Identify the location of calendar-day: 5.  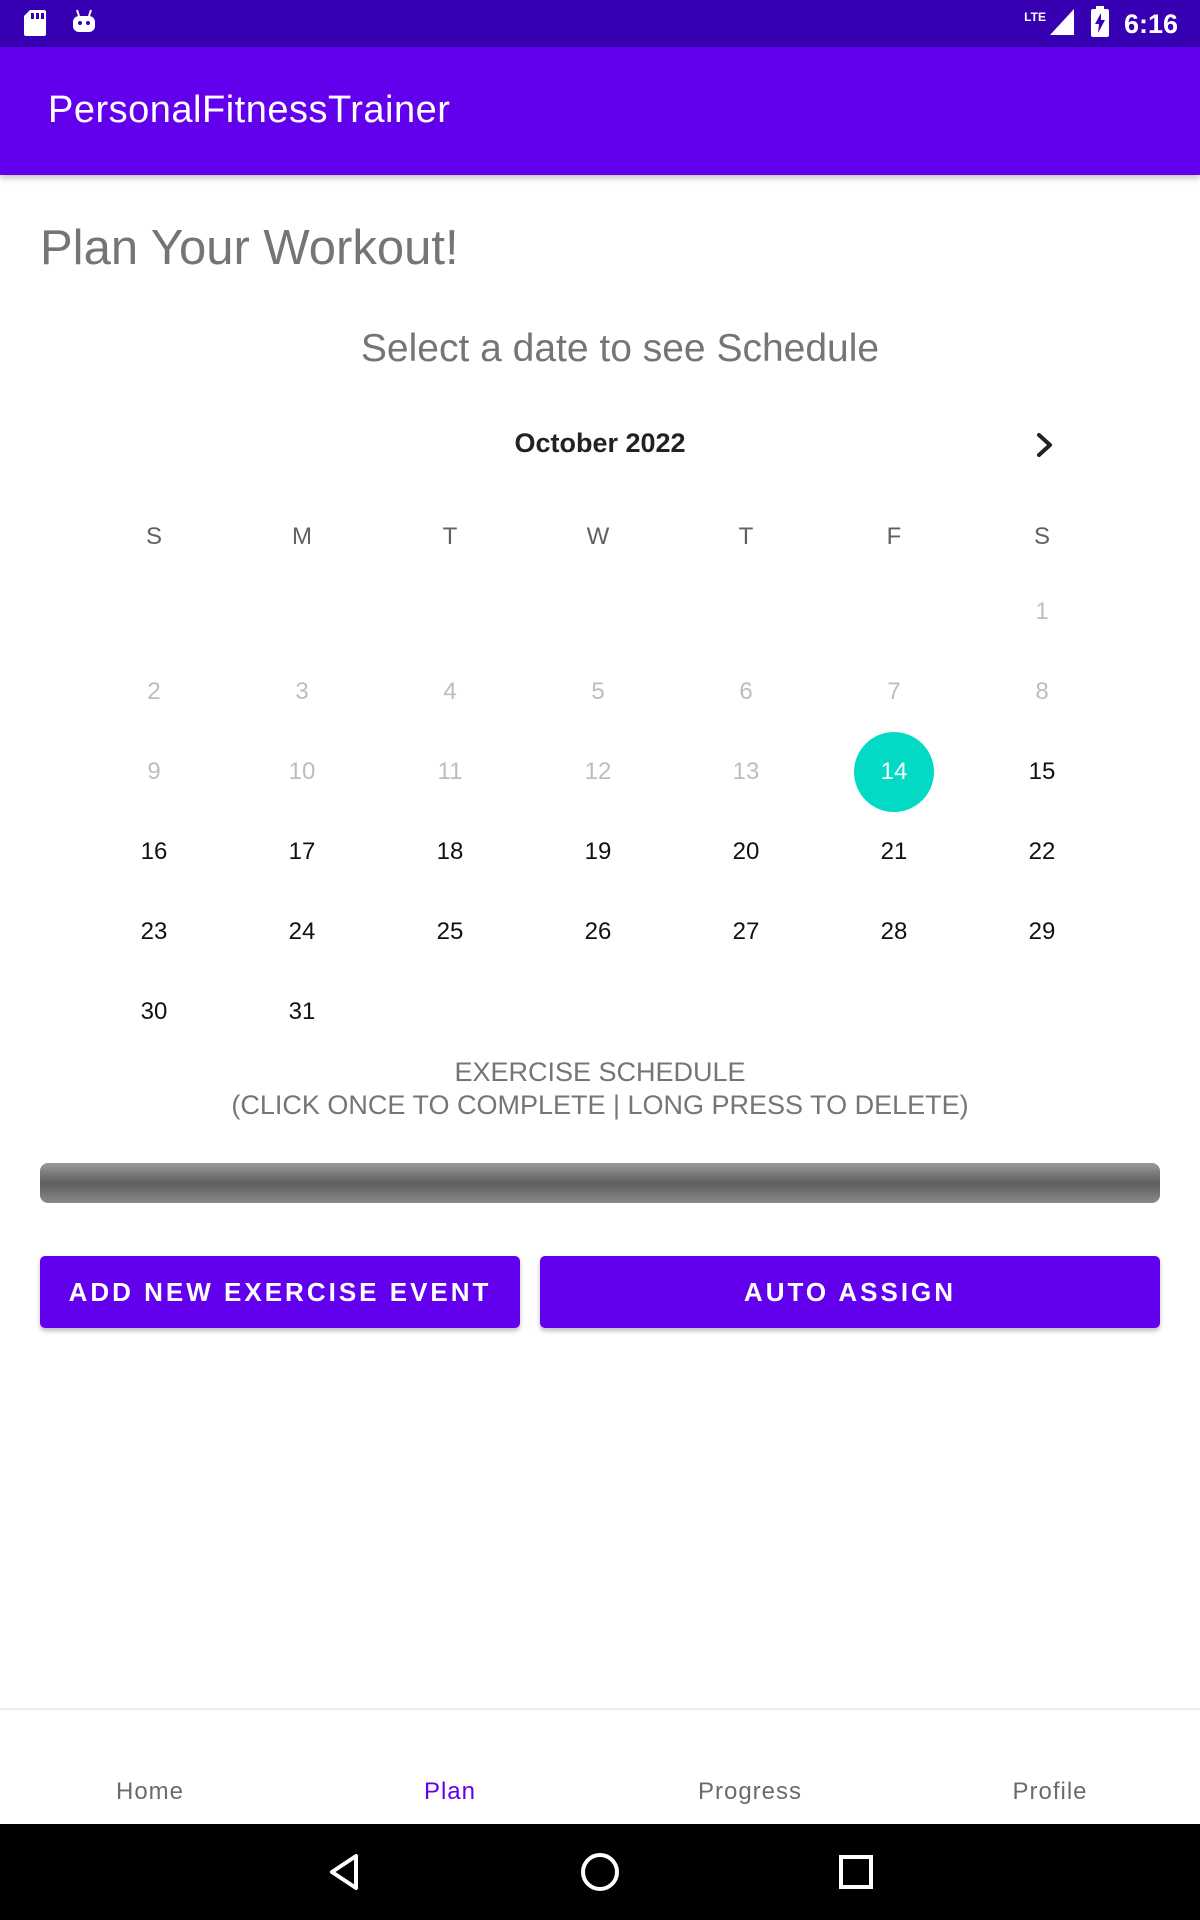
(598, 691).